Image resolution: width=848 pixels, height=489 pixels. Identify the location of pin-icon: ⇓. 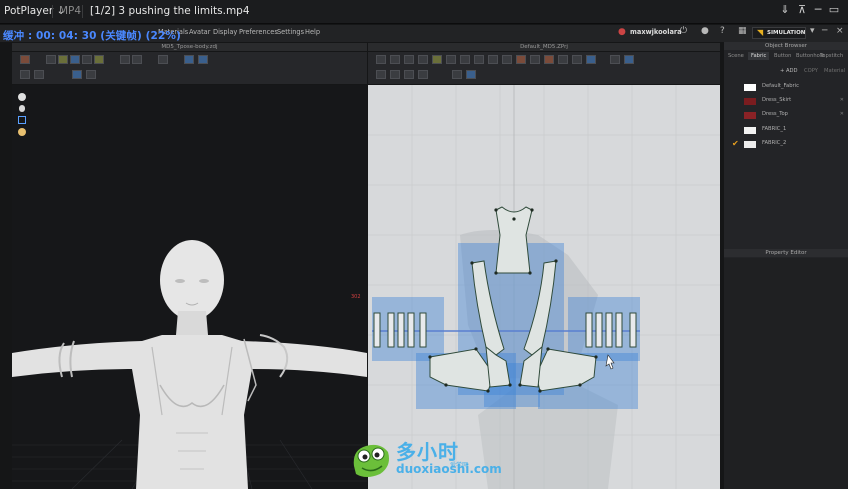
(785, 11).